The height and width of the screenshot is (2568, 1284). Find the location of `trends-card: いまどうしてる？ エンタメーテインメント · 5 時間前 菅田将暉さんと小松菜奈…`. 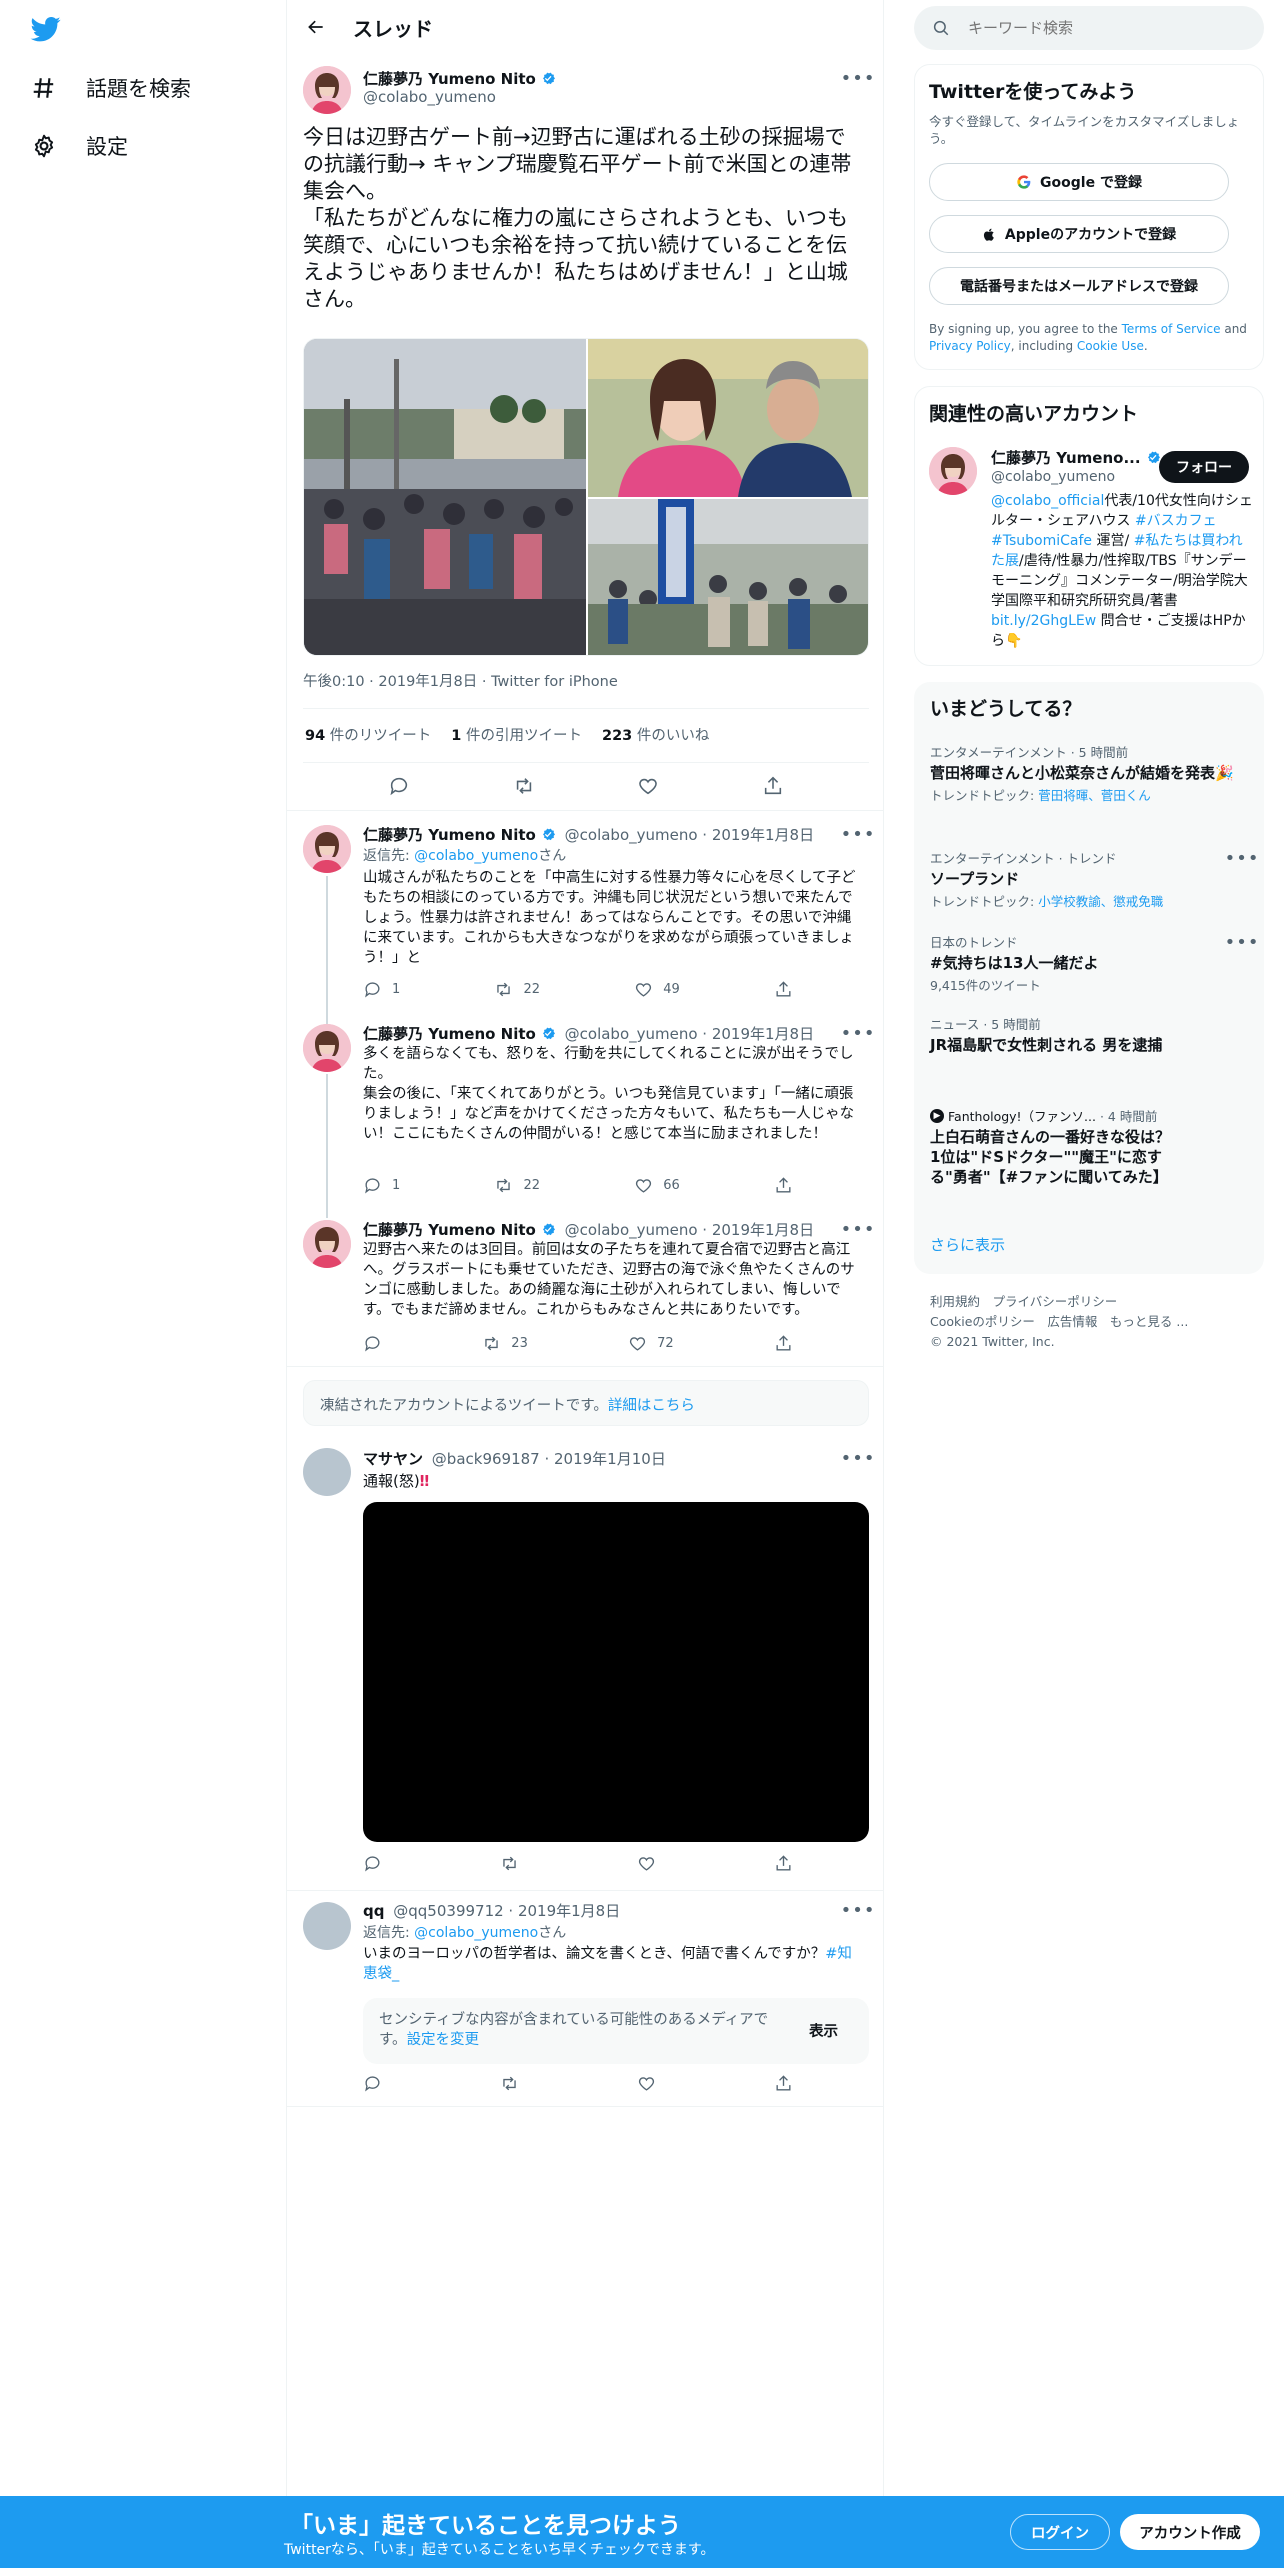

trends-card: いまどうしてる？ エンタメーテインメント · 5 時間前 菅田将暉さんと小松菜奈… is located at coordinates (1089, 978).